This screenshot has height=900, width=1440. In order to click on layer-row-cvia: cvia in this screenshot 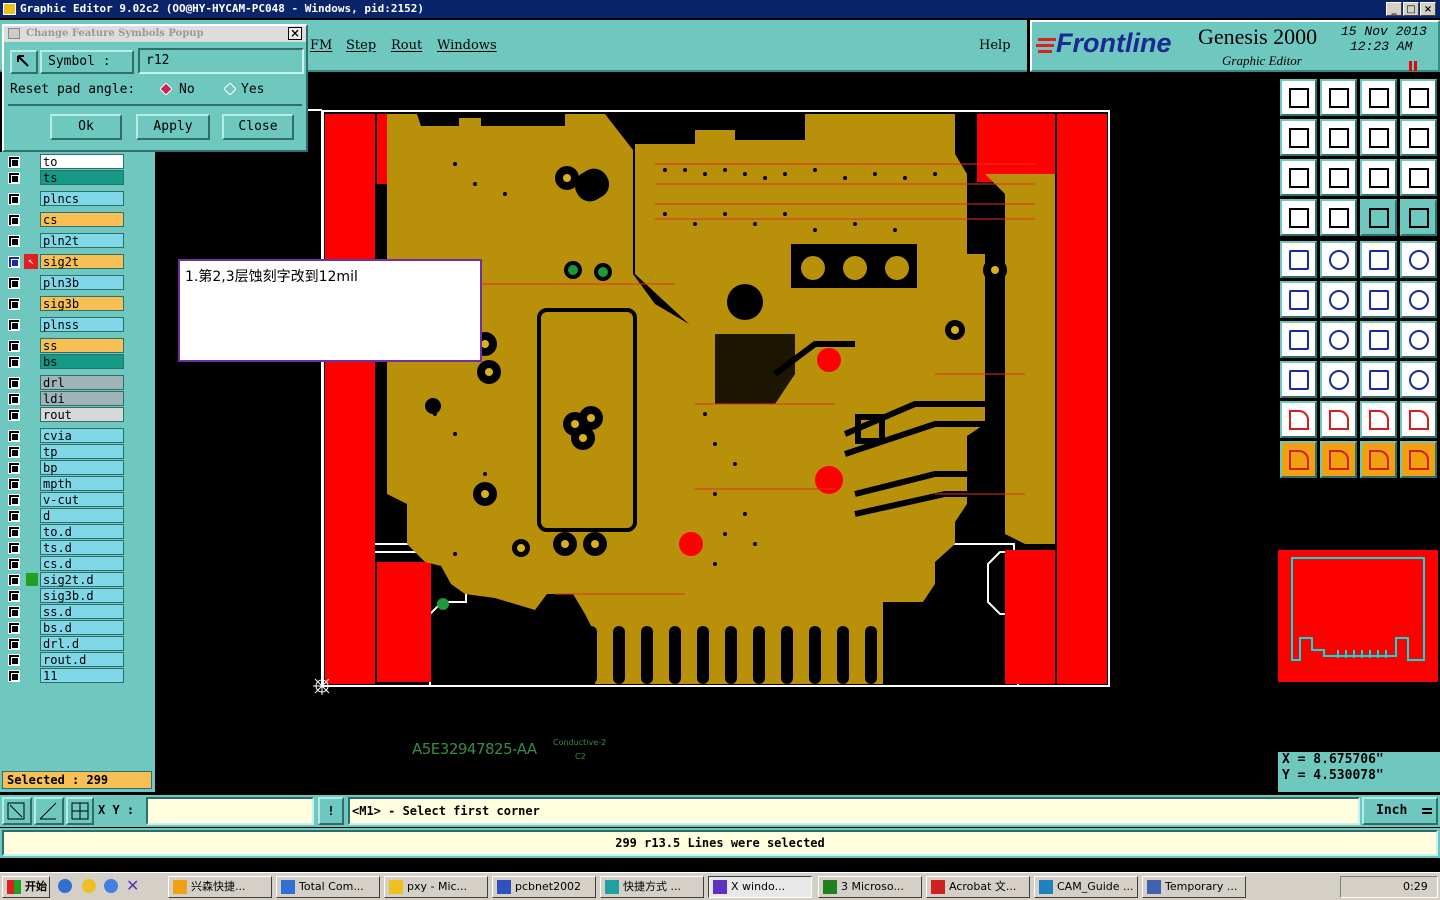, I will do `click(65, 435)`.